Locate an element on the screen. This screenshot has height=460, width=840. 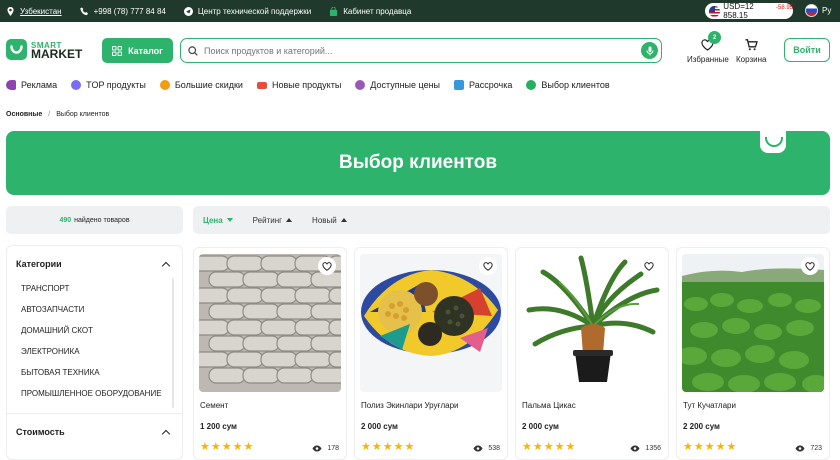
favorites-button: 2 Избранные is located at coordinates (708, 47).